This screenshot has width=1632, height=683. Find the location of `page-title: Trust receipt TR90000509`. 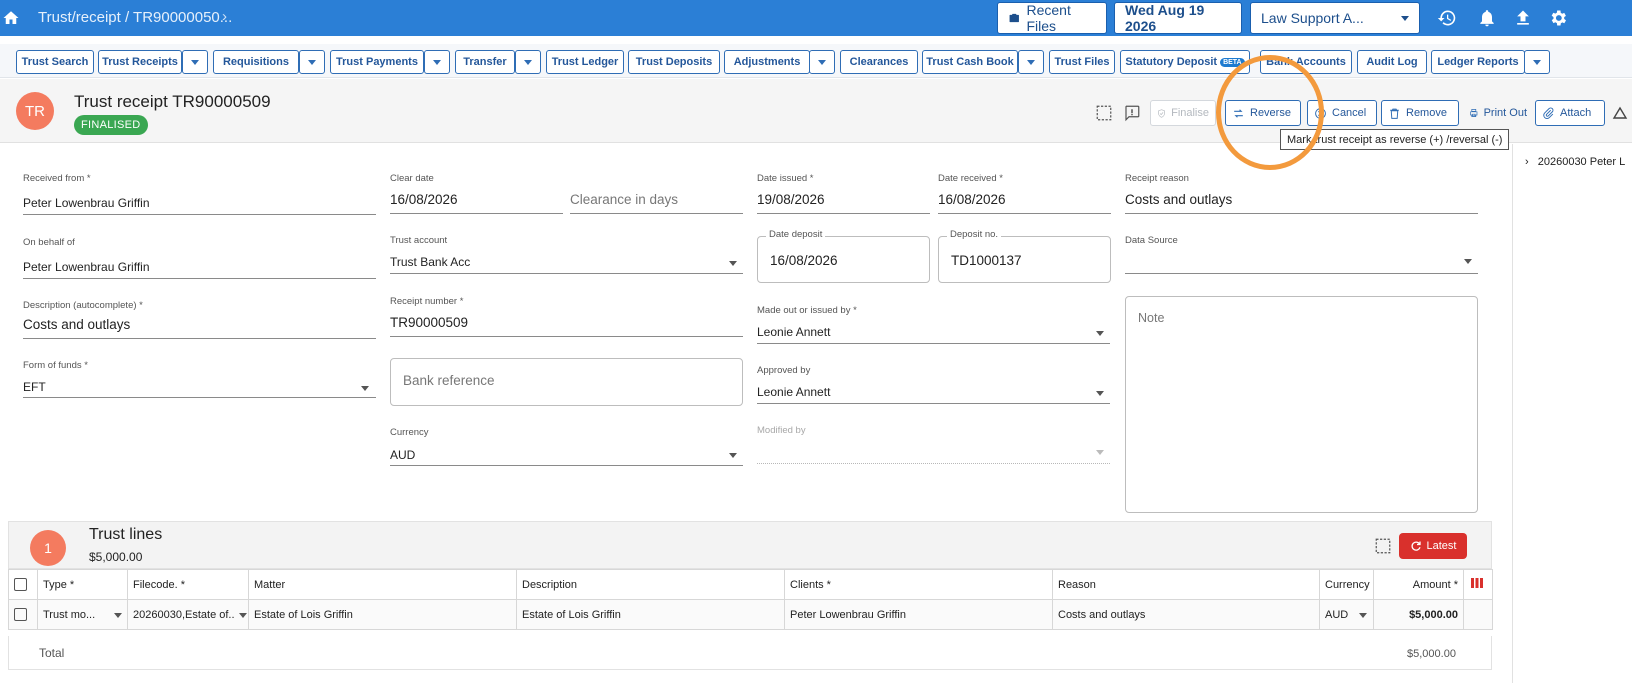

page-title: Trust receipt TR90000509 is located at coordinates (172, 101).